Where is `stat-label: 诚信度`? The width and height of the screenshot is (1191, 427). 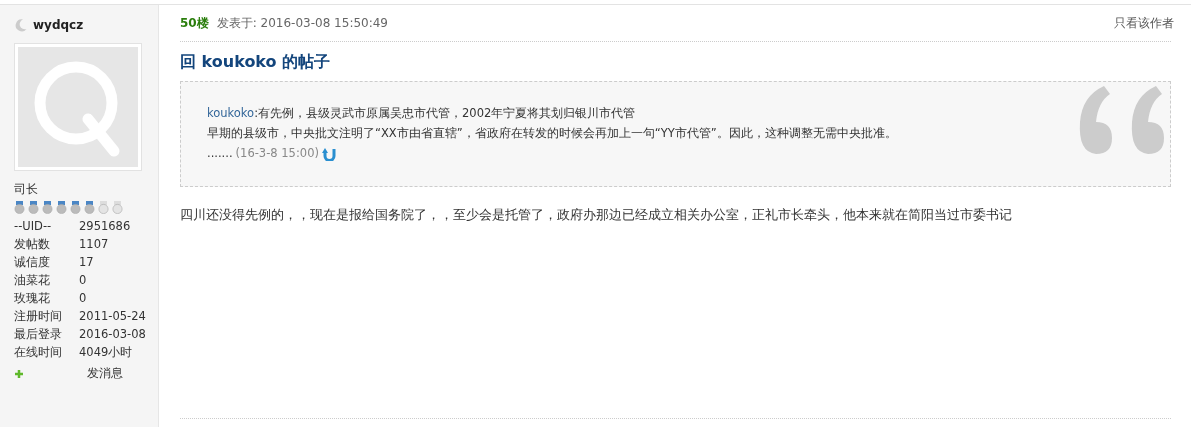
stat-label: 诚信度 is located at coordinates (32, 262).